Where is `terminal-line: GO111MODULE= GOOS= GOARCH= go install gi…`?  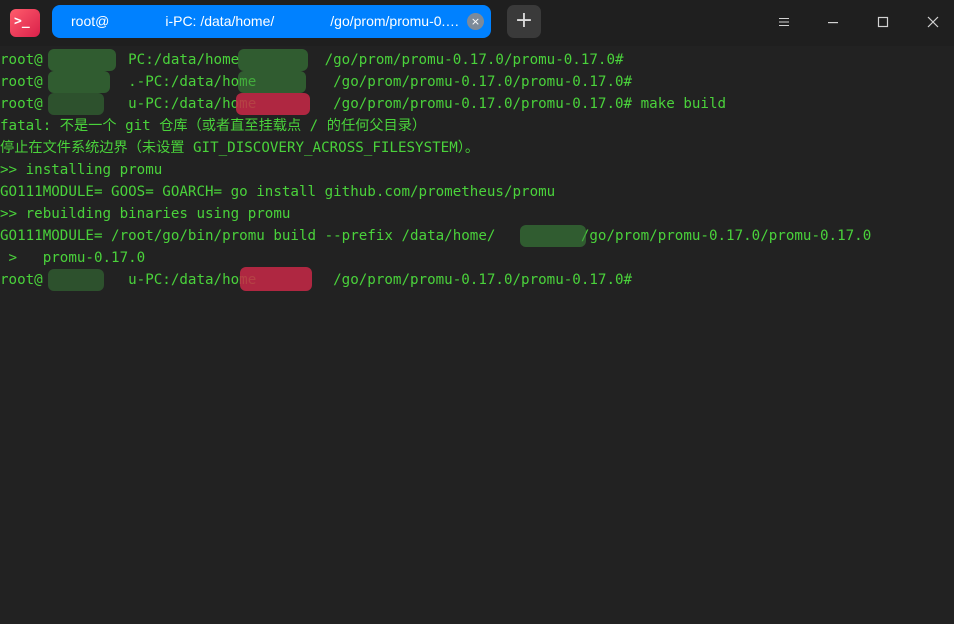 terminal-line: GO111MODULE= GOOS= GOARCH= go install gi… is located at coordinates (278, 192).